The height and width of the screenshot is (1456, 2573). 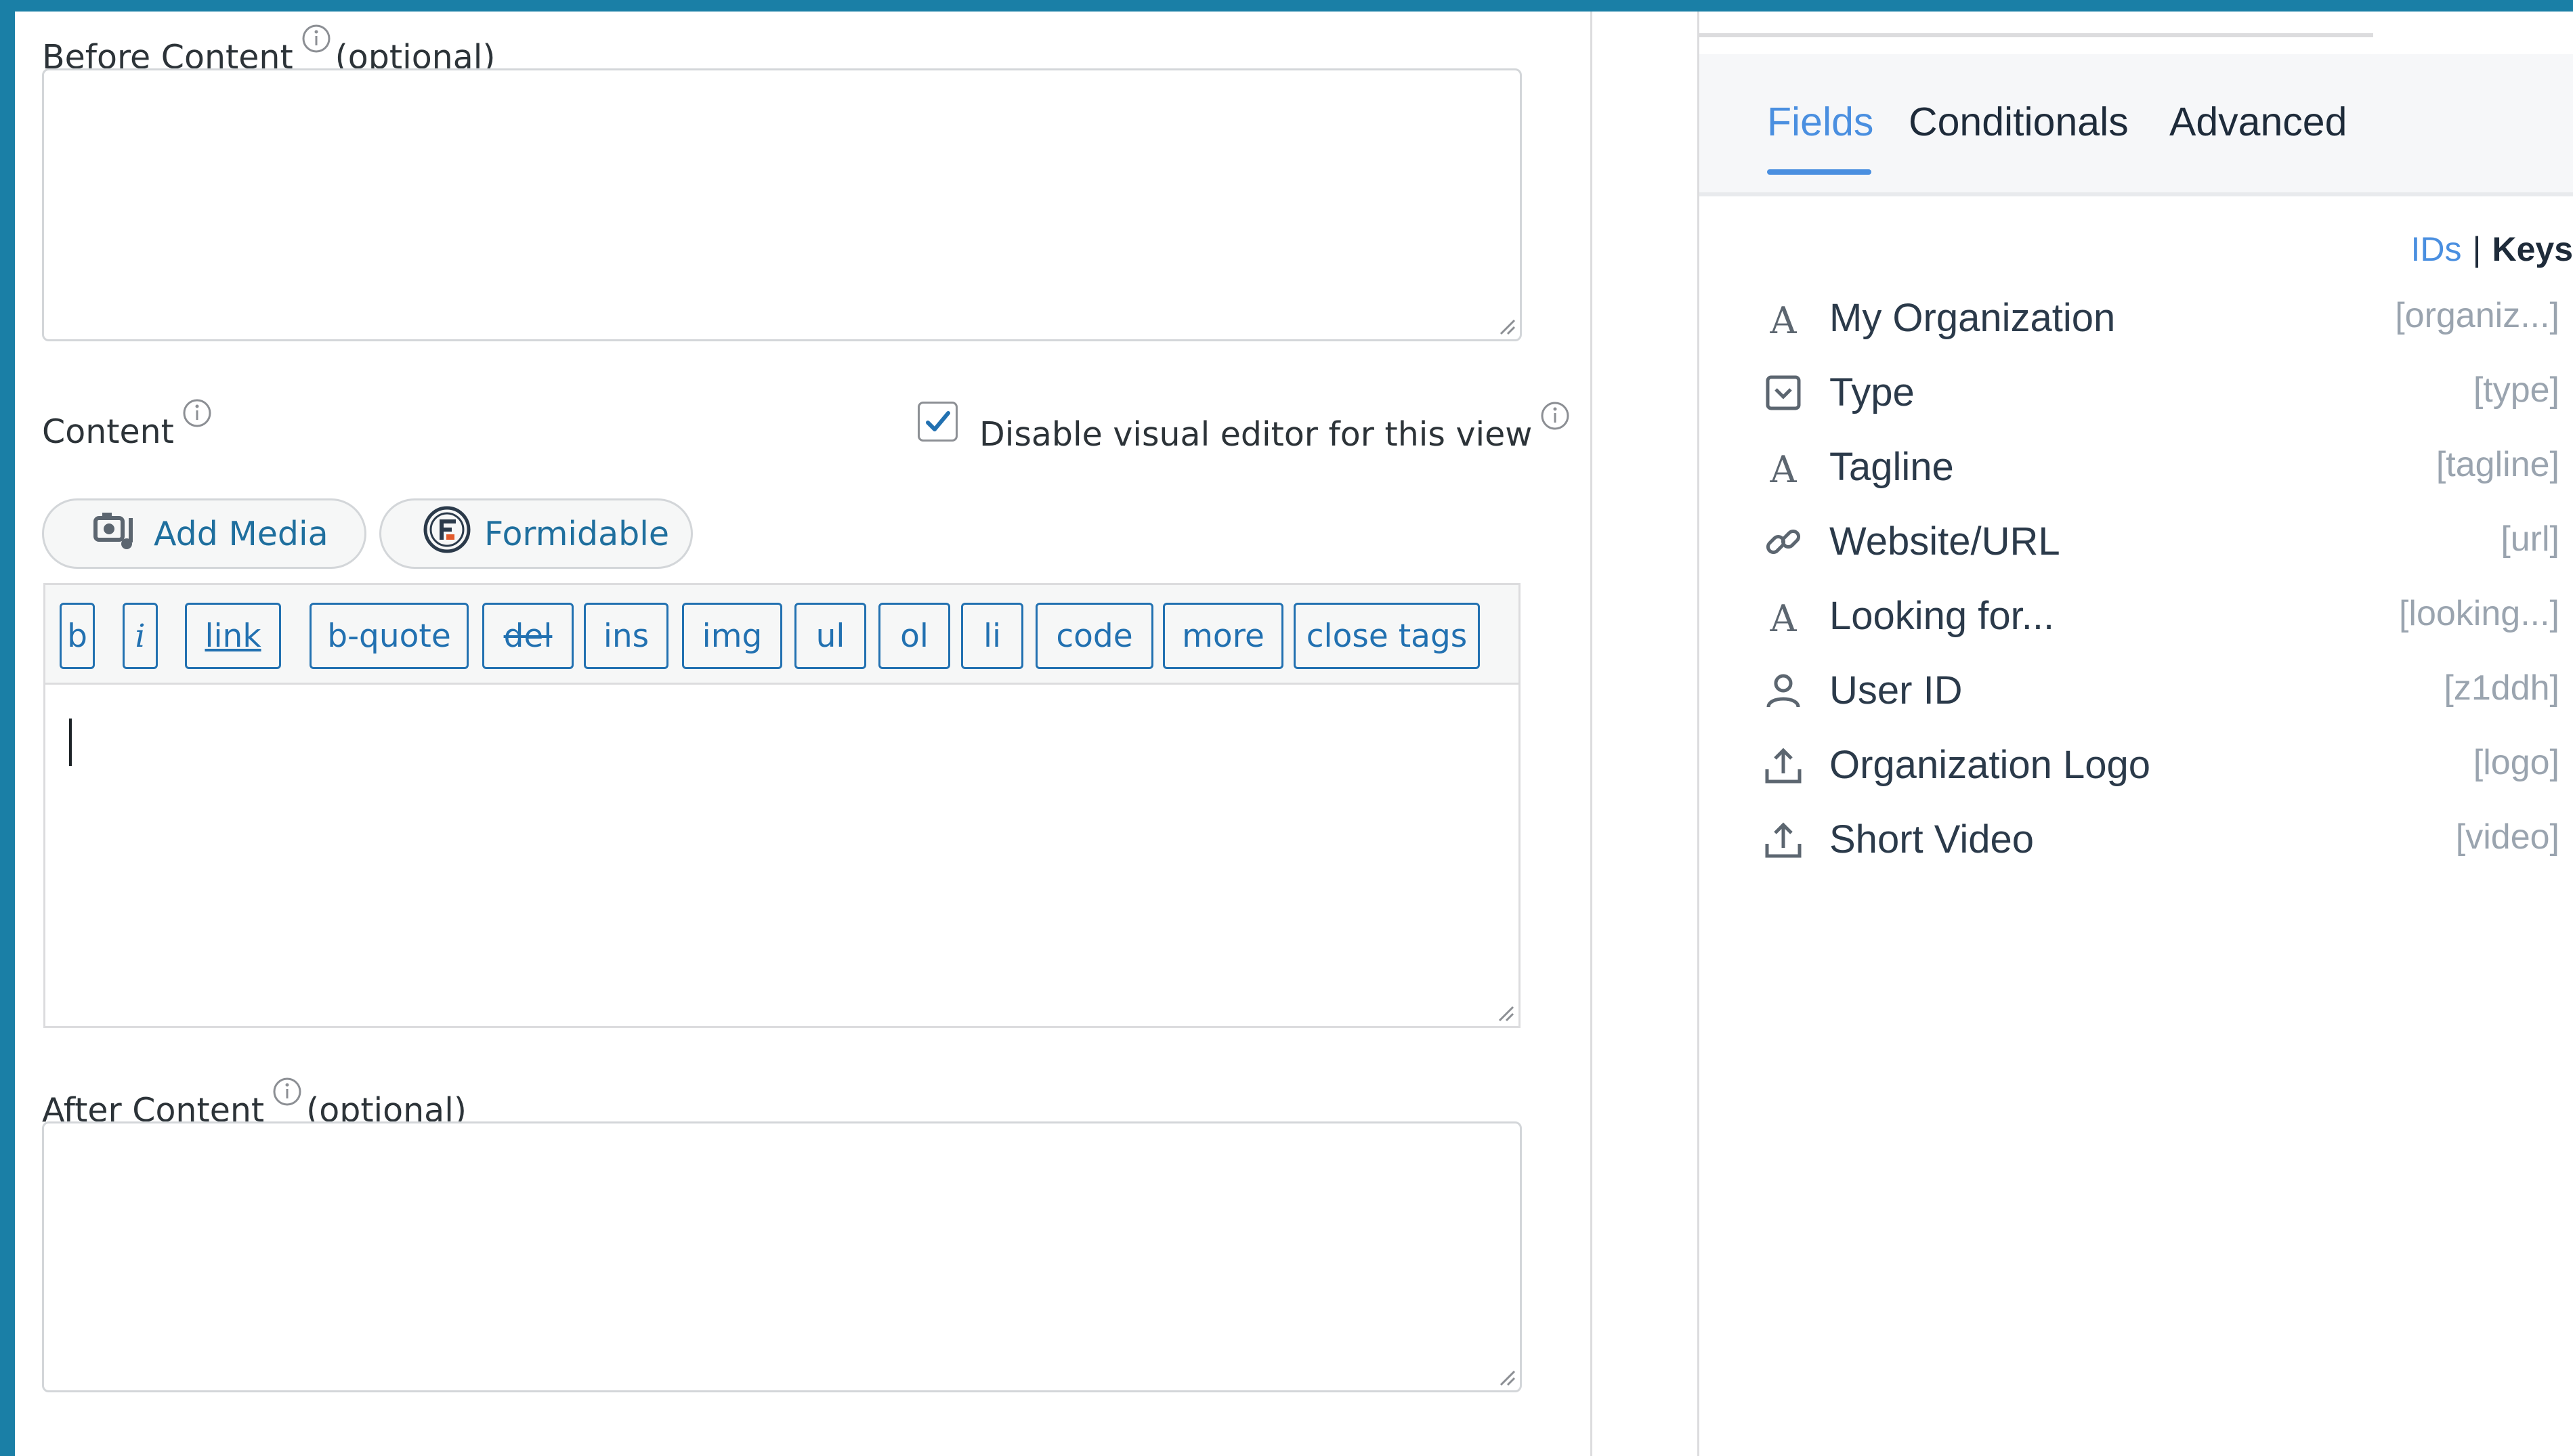 What do you see at coordinates (1387, 636) in the screenshot?
I see `quicktag-close-tags-button: close tags` at bounding box center [1387, 636].